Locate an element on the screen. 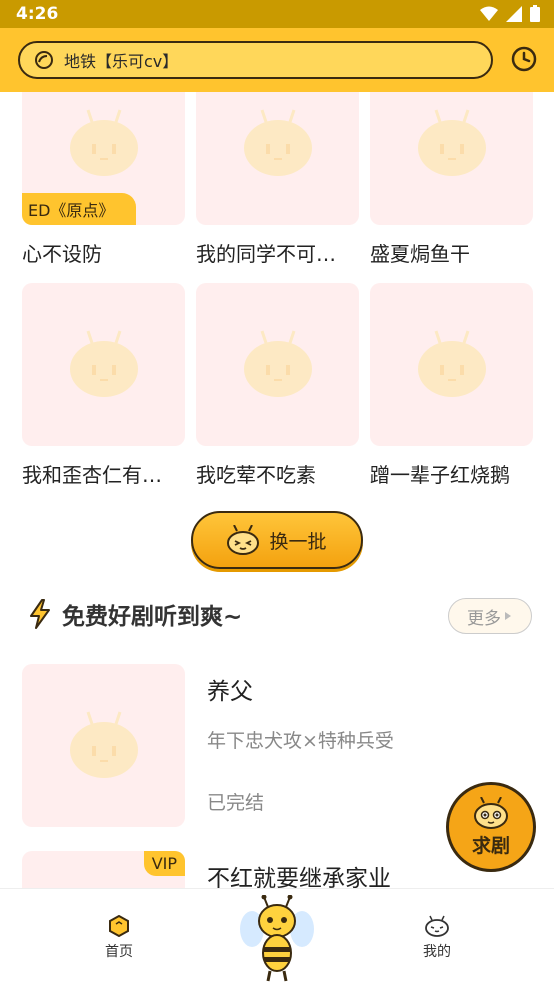 The height and width of the screenshot is (986, 554). bottom-tab-bar: 首页 我的 is located at coordinates (277, 937).